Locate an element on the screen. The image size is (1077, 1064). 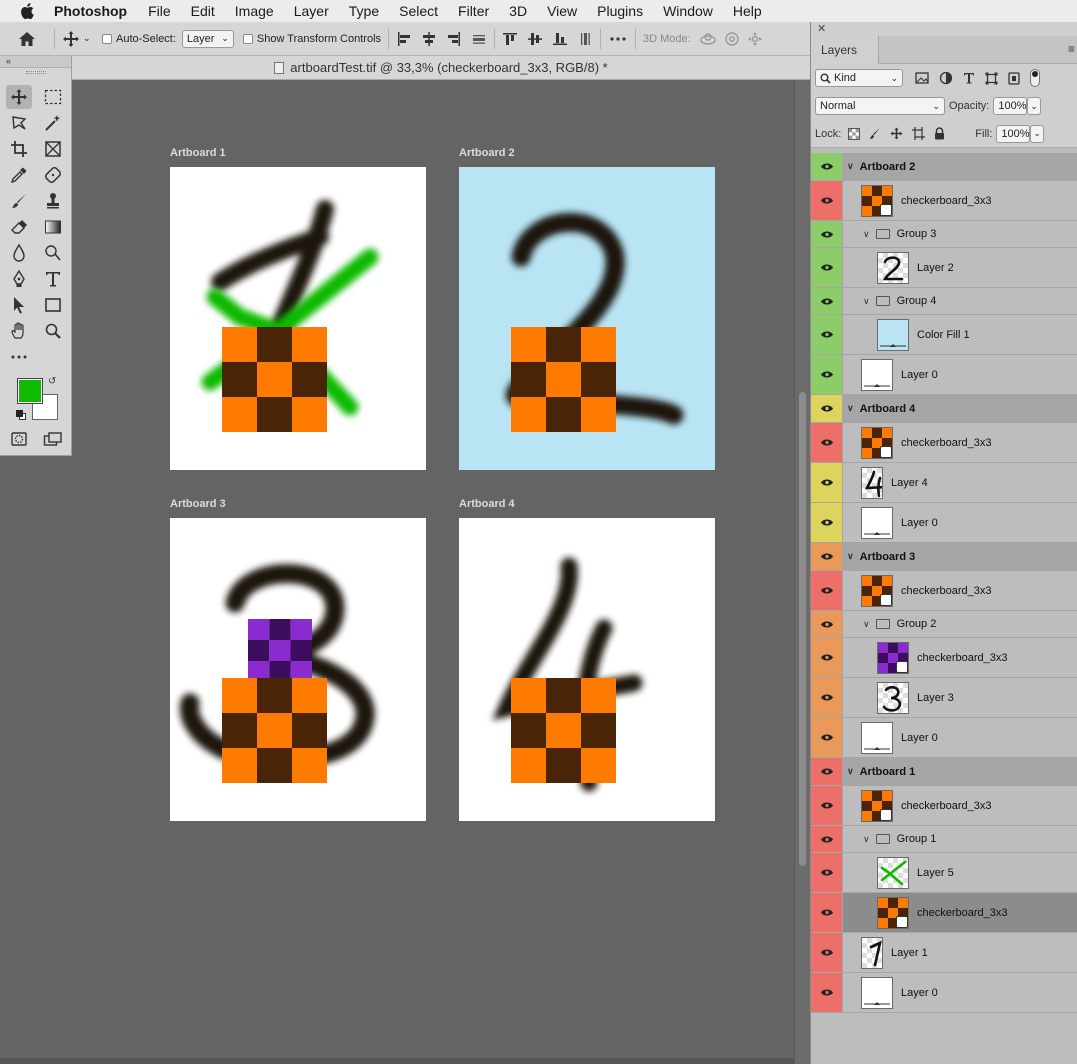
distribute-icon is located at coordinates (479, 39).